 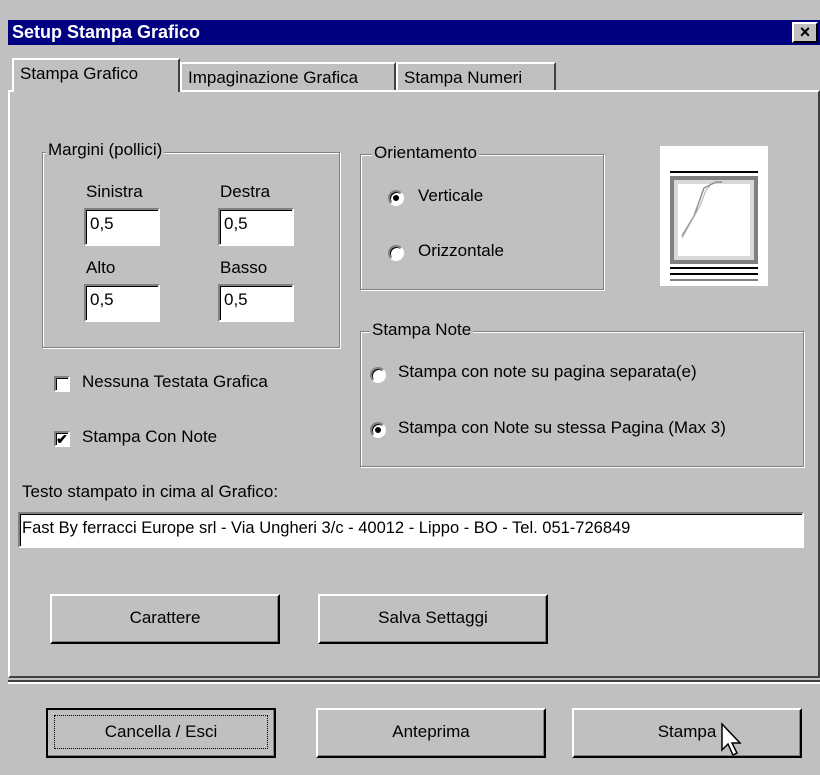 I want to click on print-button: Stampa, so click(x=687, y=733).